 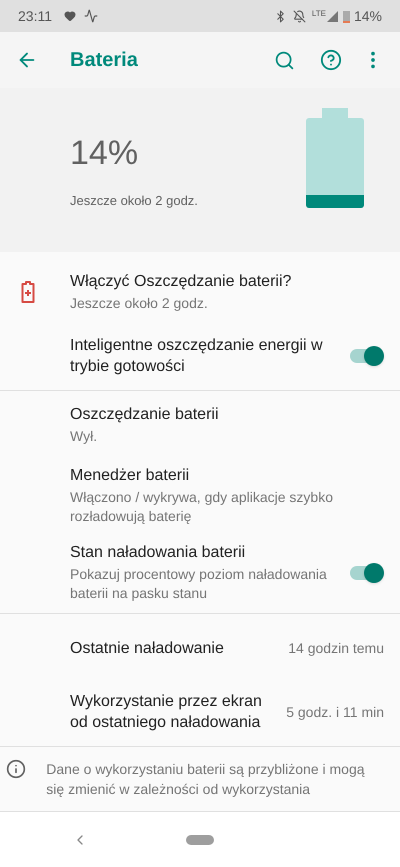 What do you see at coordinates (16, 769) in the screenshot?
I see `info-icon` at bounding box center [16, 769].